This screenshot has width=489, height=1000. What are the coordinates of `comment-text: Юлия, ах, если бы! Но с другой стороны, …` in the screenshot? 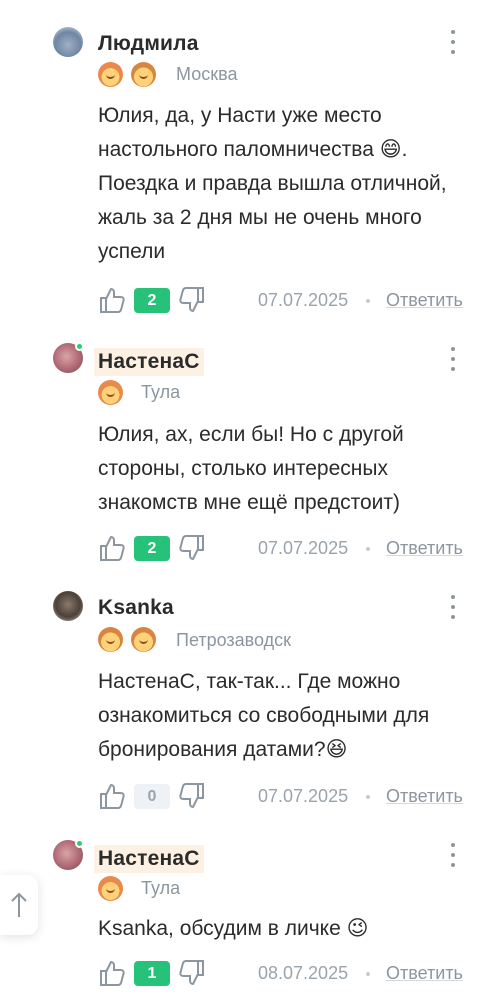 It's located at (251, 468).